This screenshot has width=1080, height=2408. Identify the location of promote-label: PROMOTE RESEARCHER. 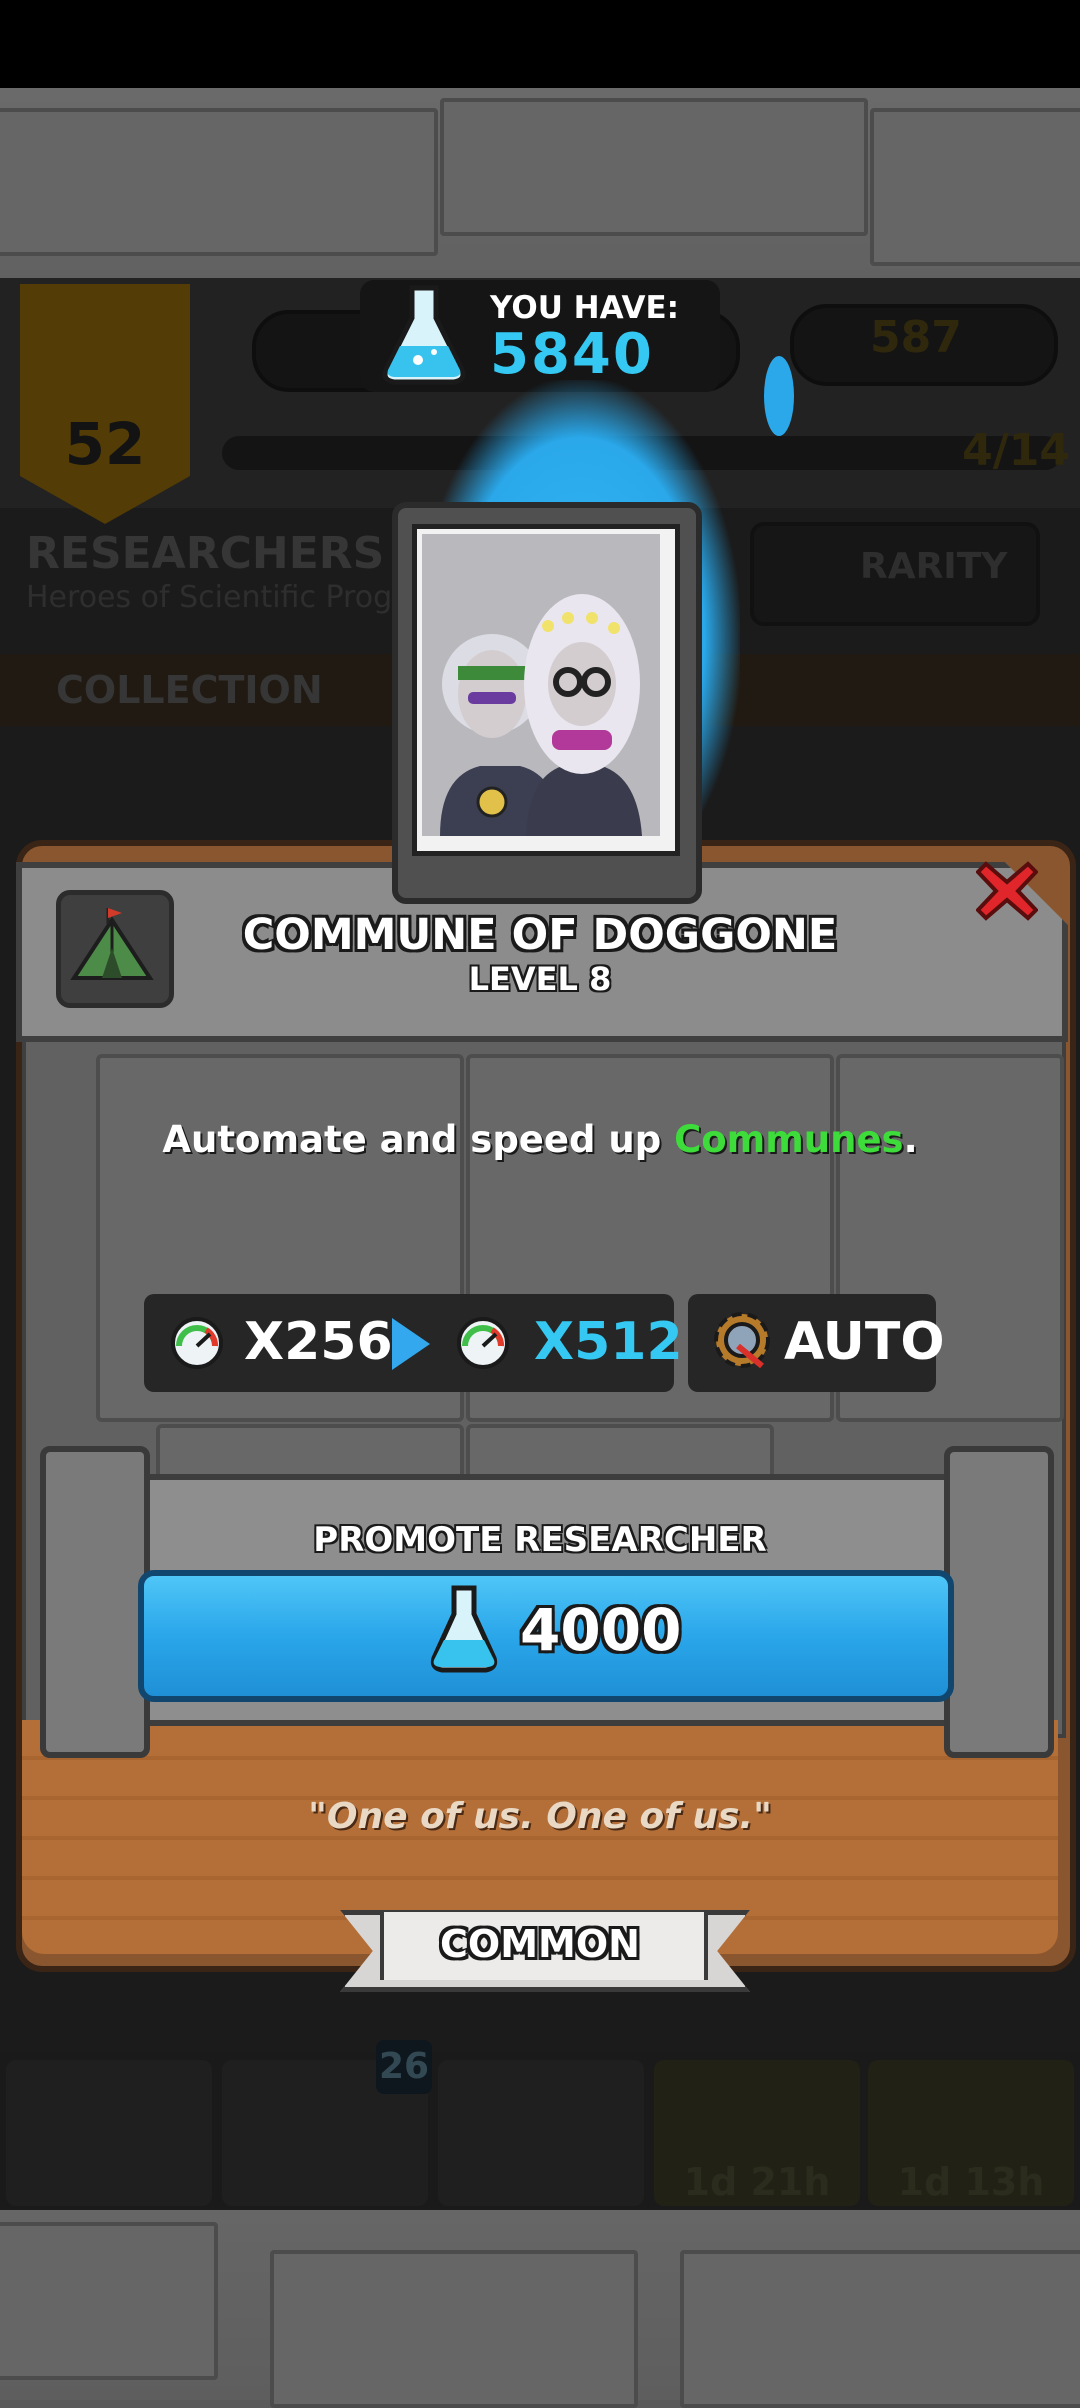
(540, 1540).